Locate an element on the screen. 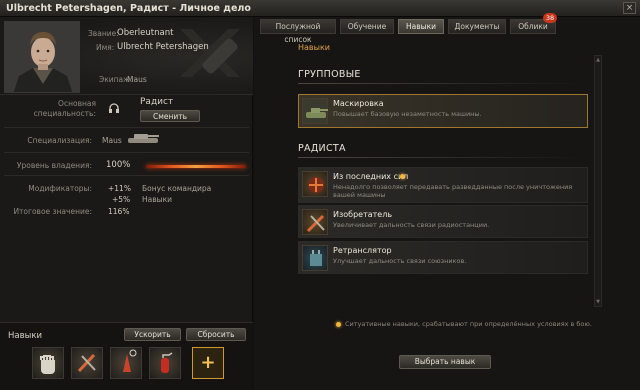 This screenshot has width=640, height=390. modifier-skills-name: Навыки is located at coordinates (157, 199).